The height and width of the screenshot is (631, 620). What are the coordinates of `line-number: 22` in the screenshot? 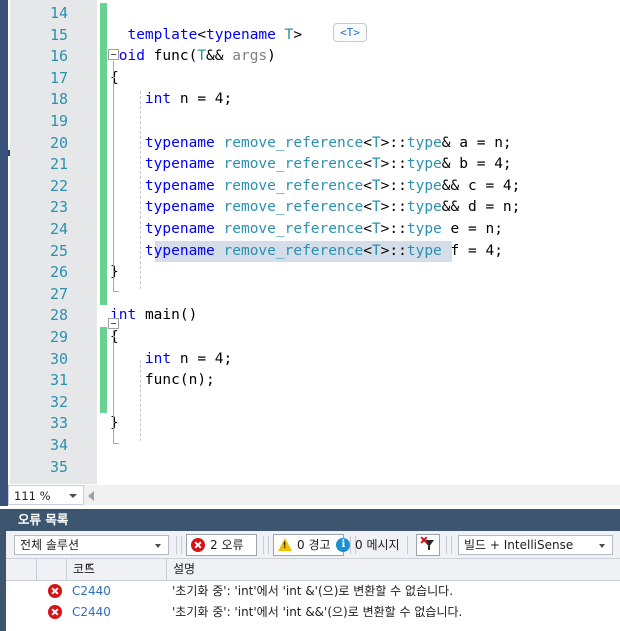 It's located at (58, 185).